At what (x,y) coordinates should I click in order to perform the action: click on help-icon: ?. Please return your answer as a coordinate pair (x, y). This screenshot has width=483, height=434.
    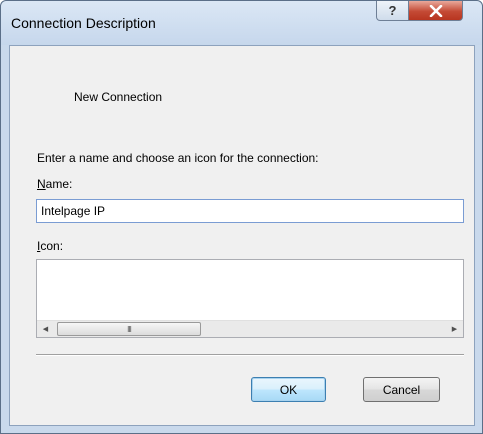
    Looking at the image, I should click on (392, 10).